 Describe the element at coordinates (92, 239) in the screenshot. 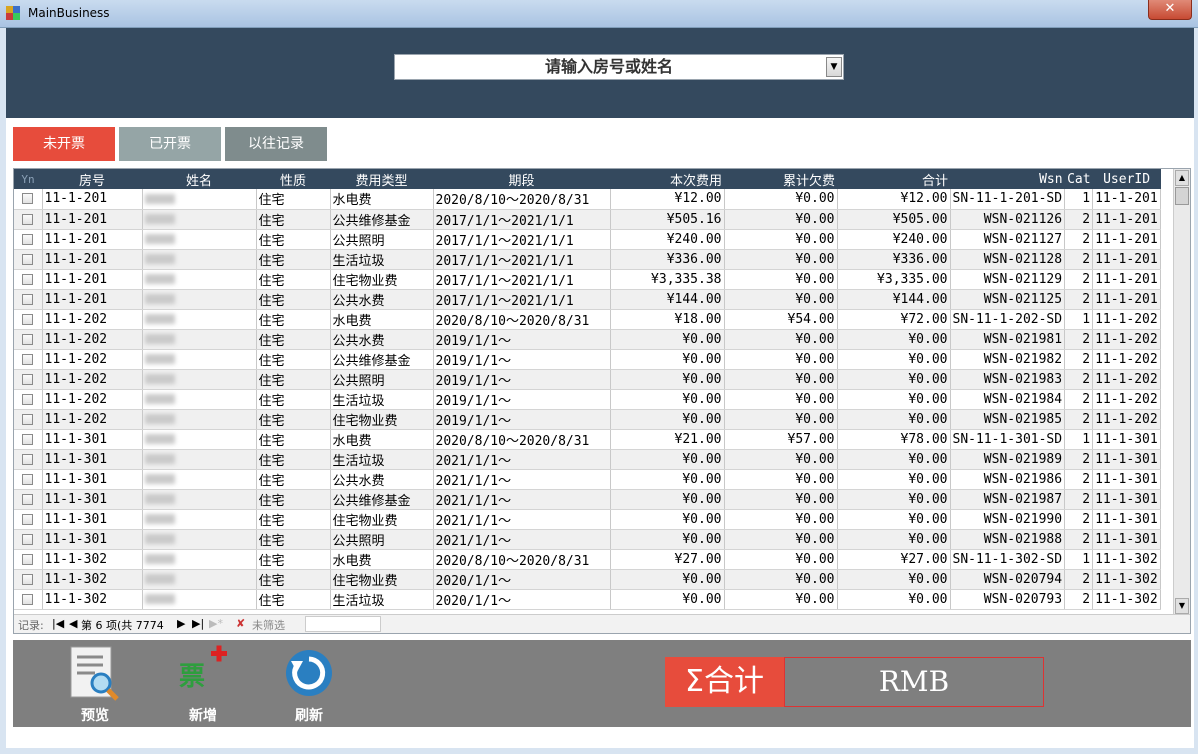

I see `cell-1: 11-1-201` at that location.